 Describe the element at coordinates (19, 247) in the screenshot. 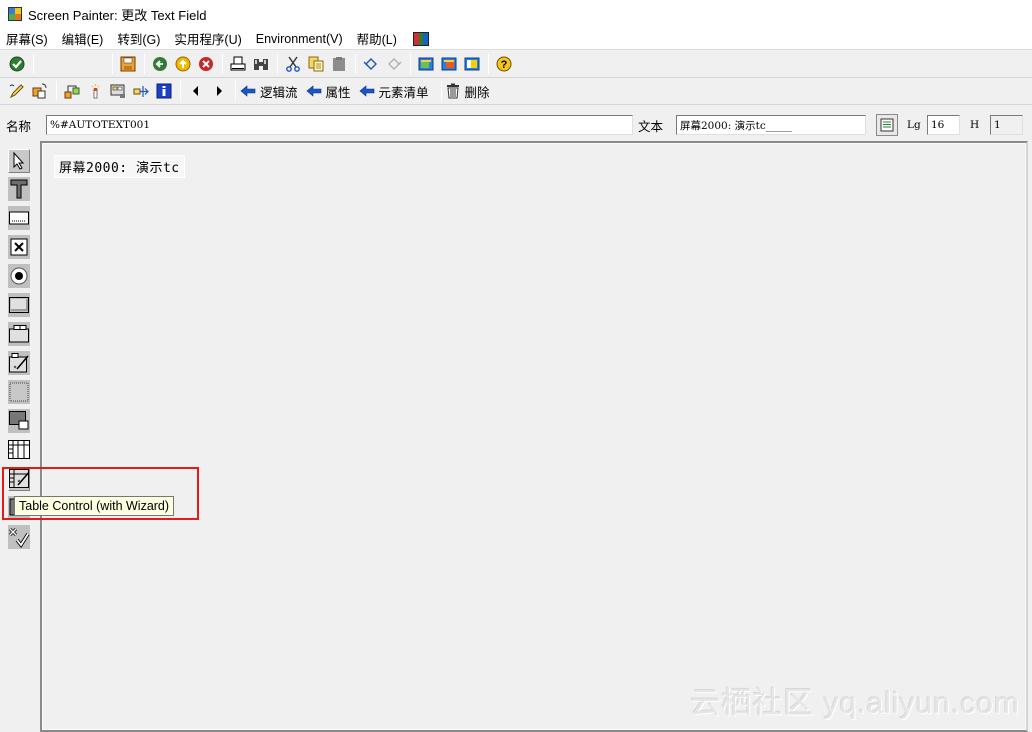

I see `checkbox-icon` at that location.